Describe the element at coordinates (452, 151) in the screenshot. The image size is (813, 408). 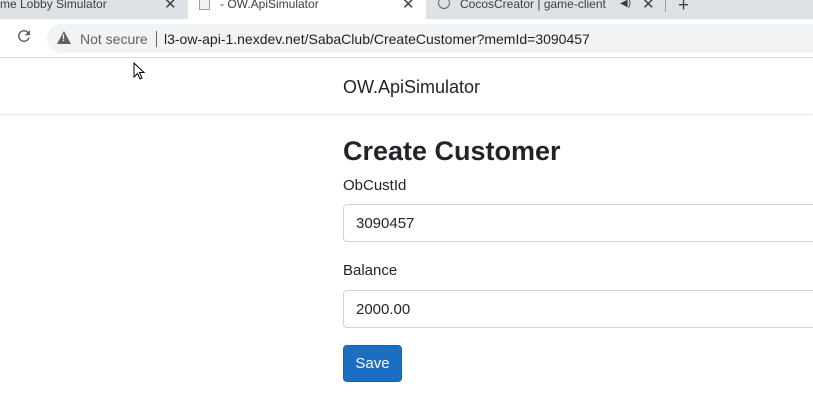
I see `page-title: Create Customer` at that location.